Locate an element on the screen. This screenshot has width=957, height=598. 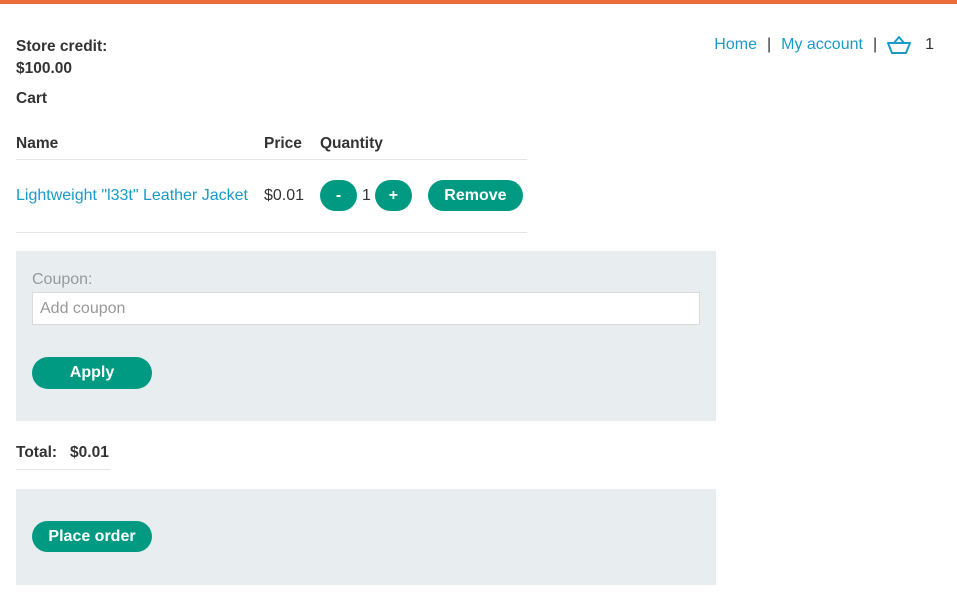
basket-icon is located at coordinates (899, 45).